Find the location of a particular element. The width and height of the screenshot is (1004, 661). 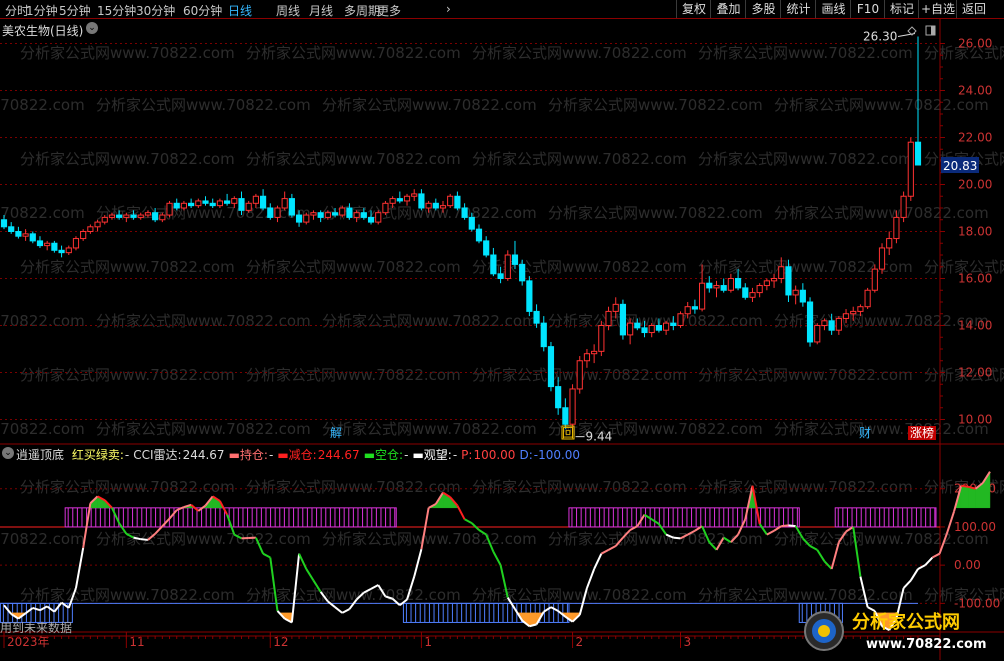

x-tick-label: 2023年 is located at coordinates (28, 642).